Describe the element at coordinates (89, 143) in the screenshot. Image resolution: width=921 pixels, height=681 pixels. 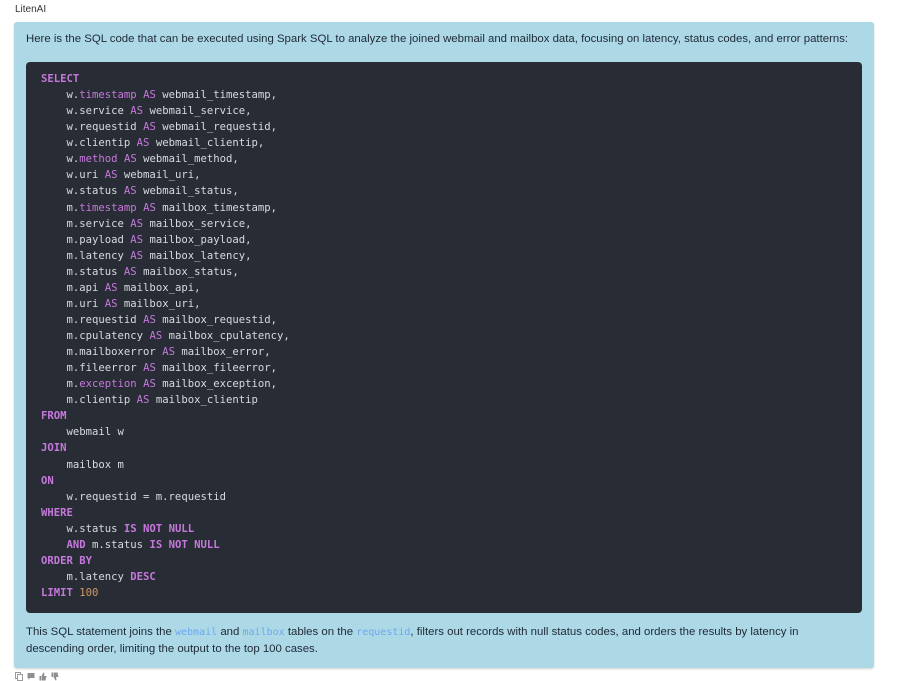
I see `code-token: w.clientip` at that location.